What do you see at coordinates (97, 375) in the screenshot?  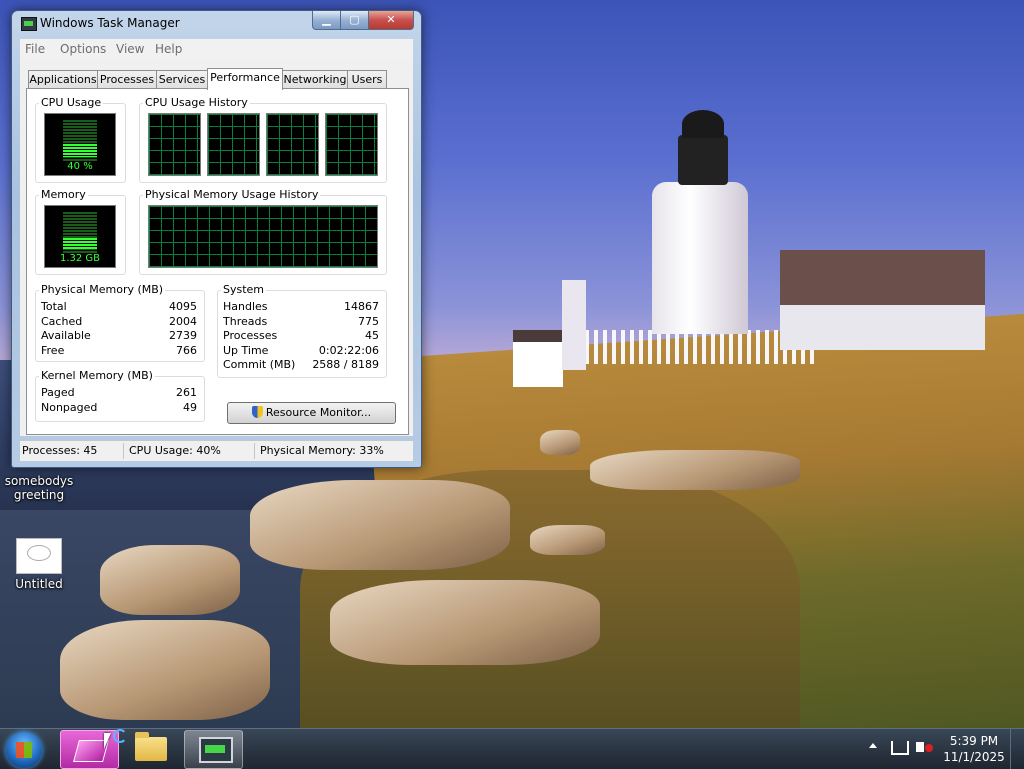 I see `kernel-memory-label: Kernel Memory (MB)` at bounding box center [97, 375].